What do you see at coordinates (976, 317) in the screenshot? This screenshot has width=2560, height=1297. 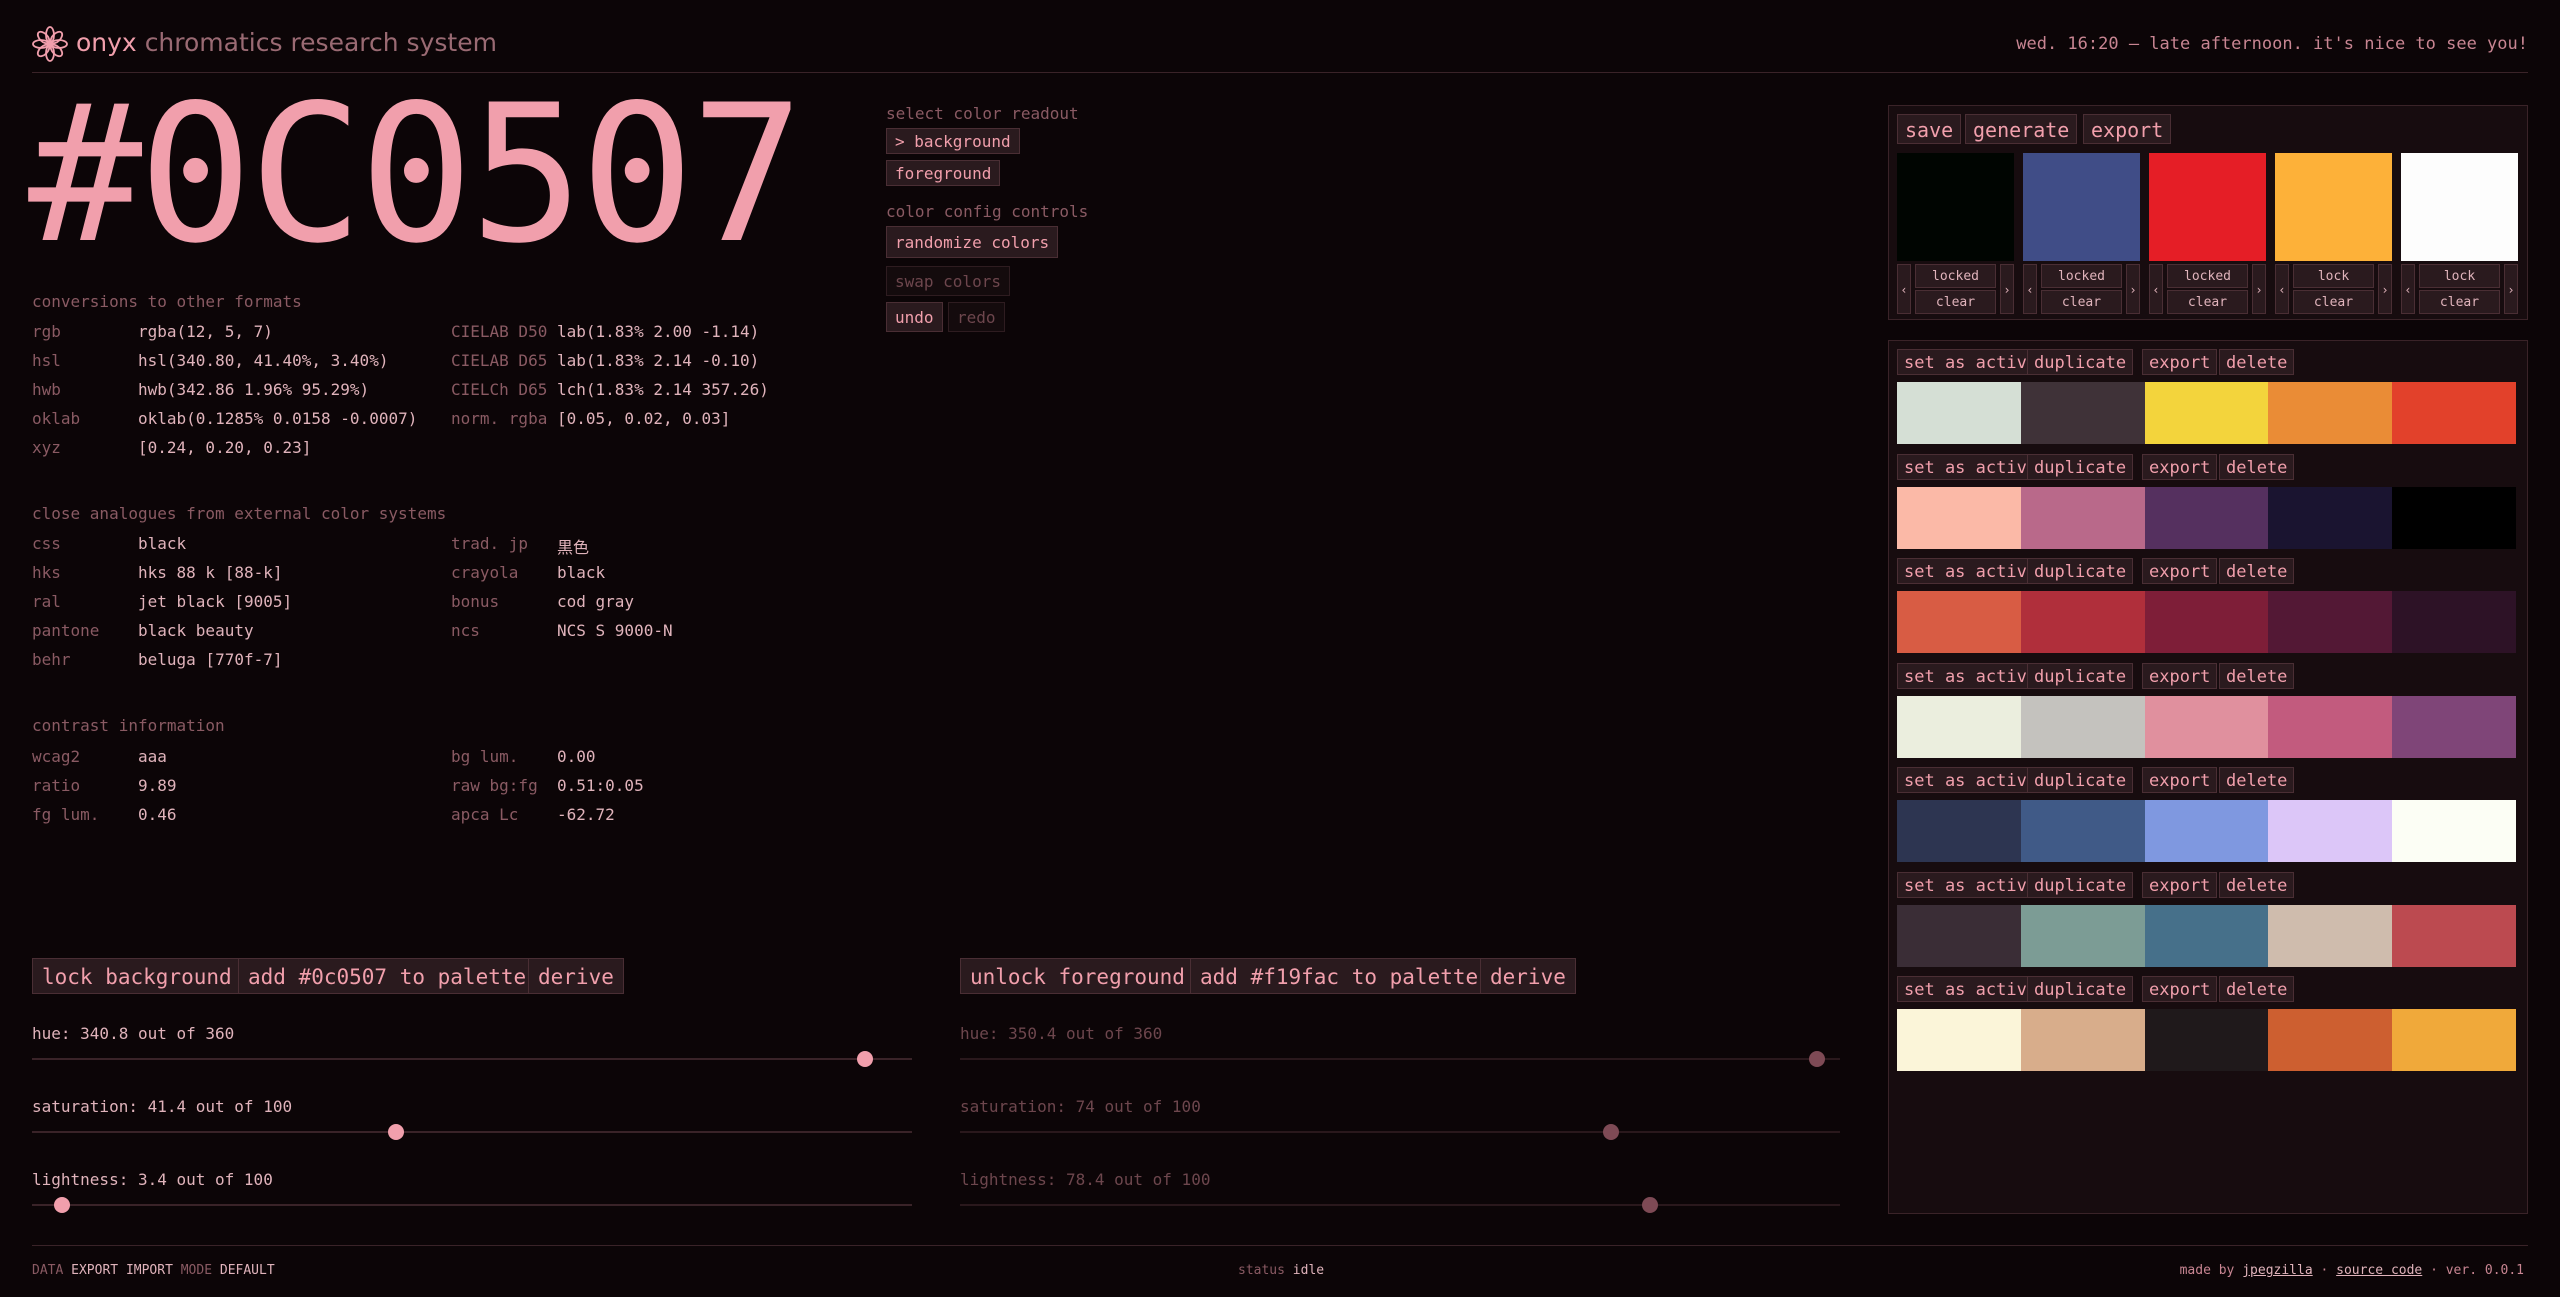 I see `redo-button: redo` at bounding box center [976, 317].